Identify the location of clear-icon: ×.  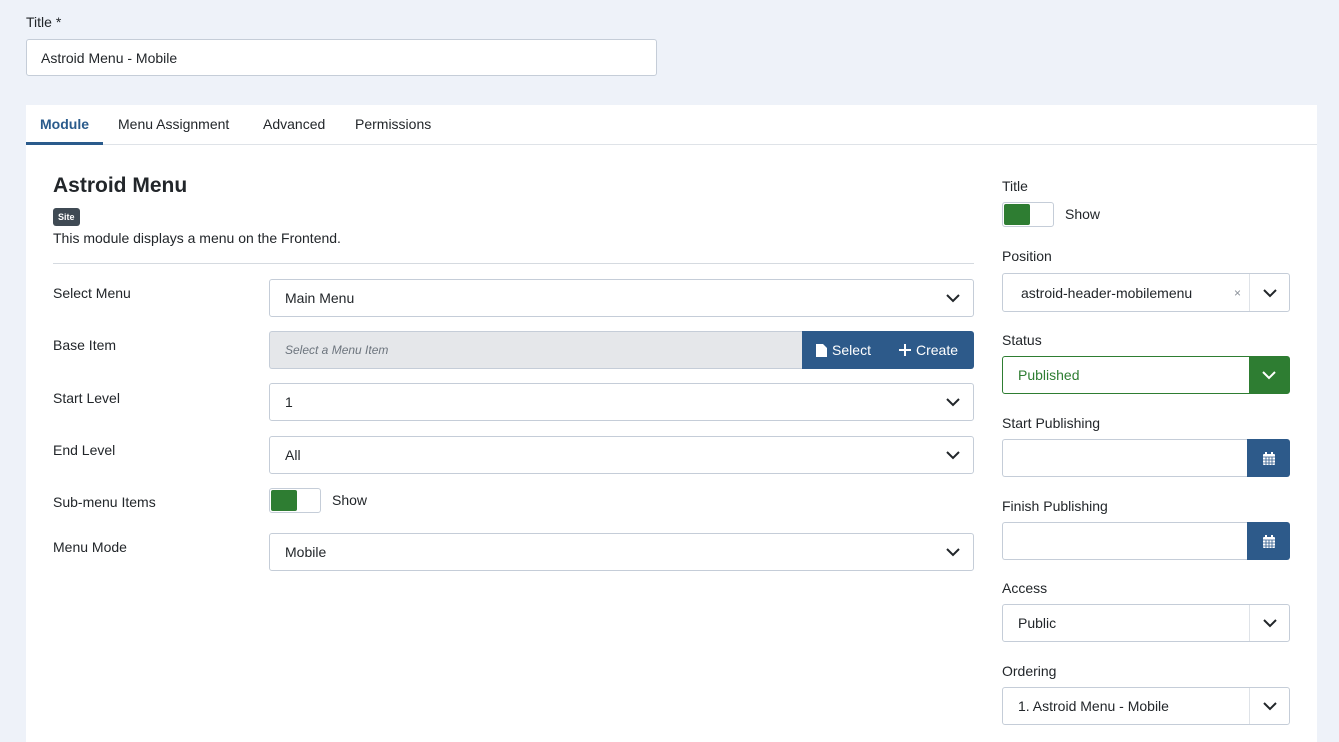
(1237, 293).